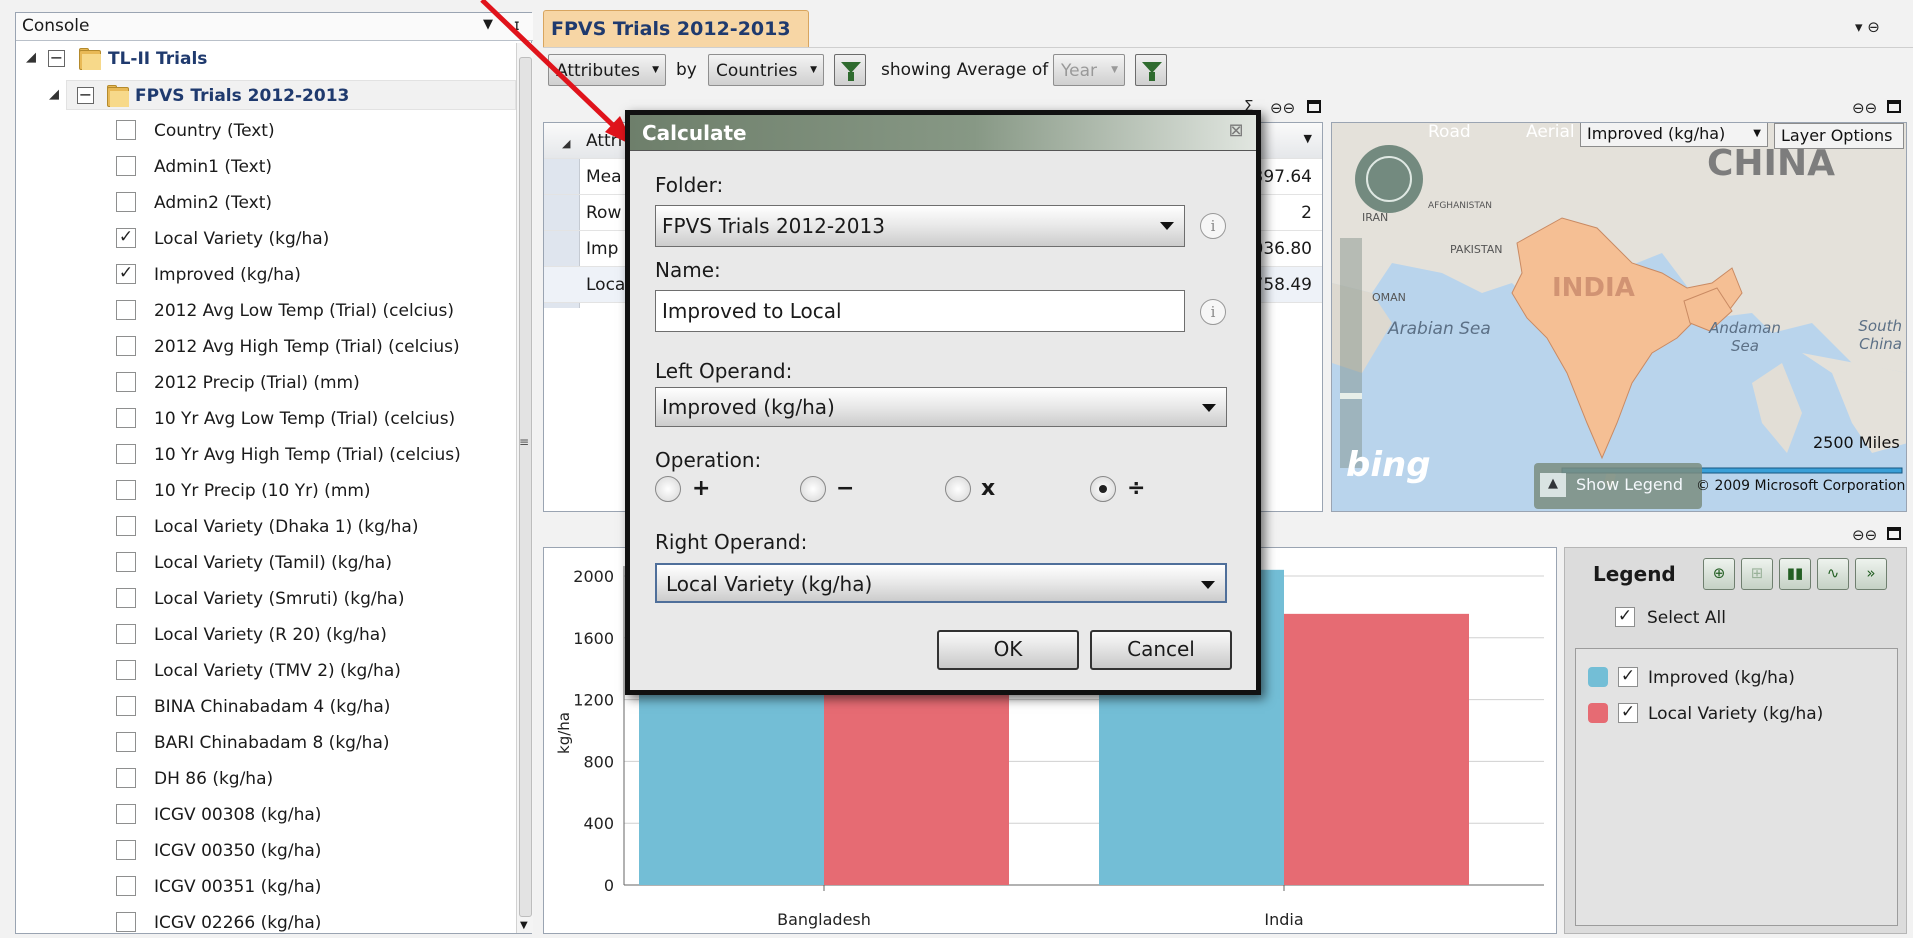 The image size is (1913, 938). Describe the element at coordinates (920, 311) in the screenshot. I see `name-input: Improved to Local` at that location.